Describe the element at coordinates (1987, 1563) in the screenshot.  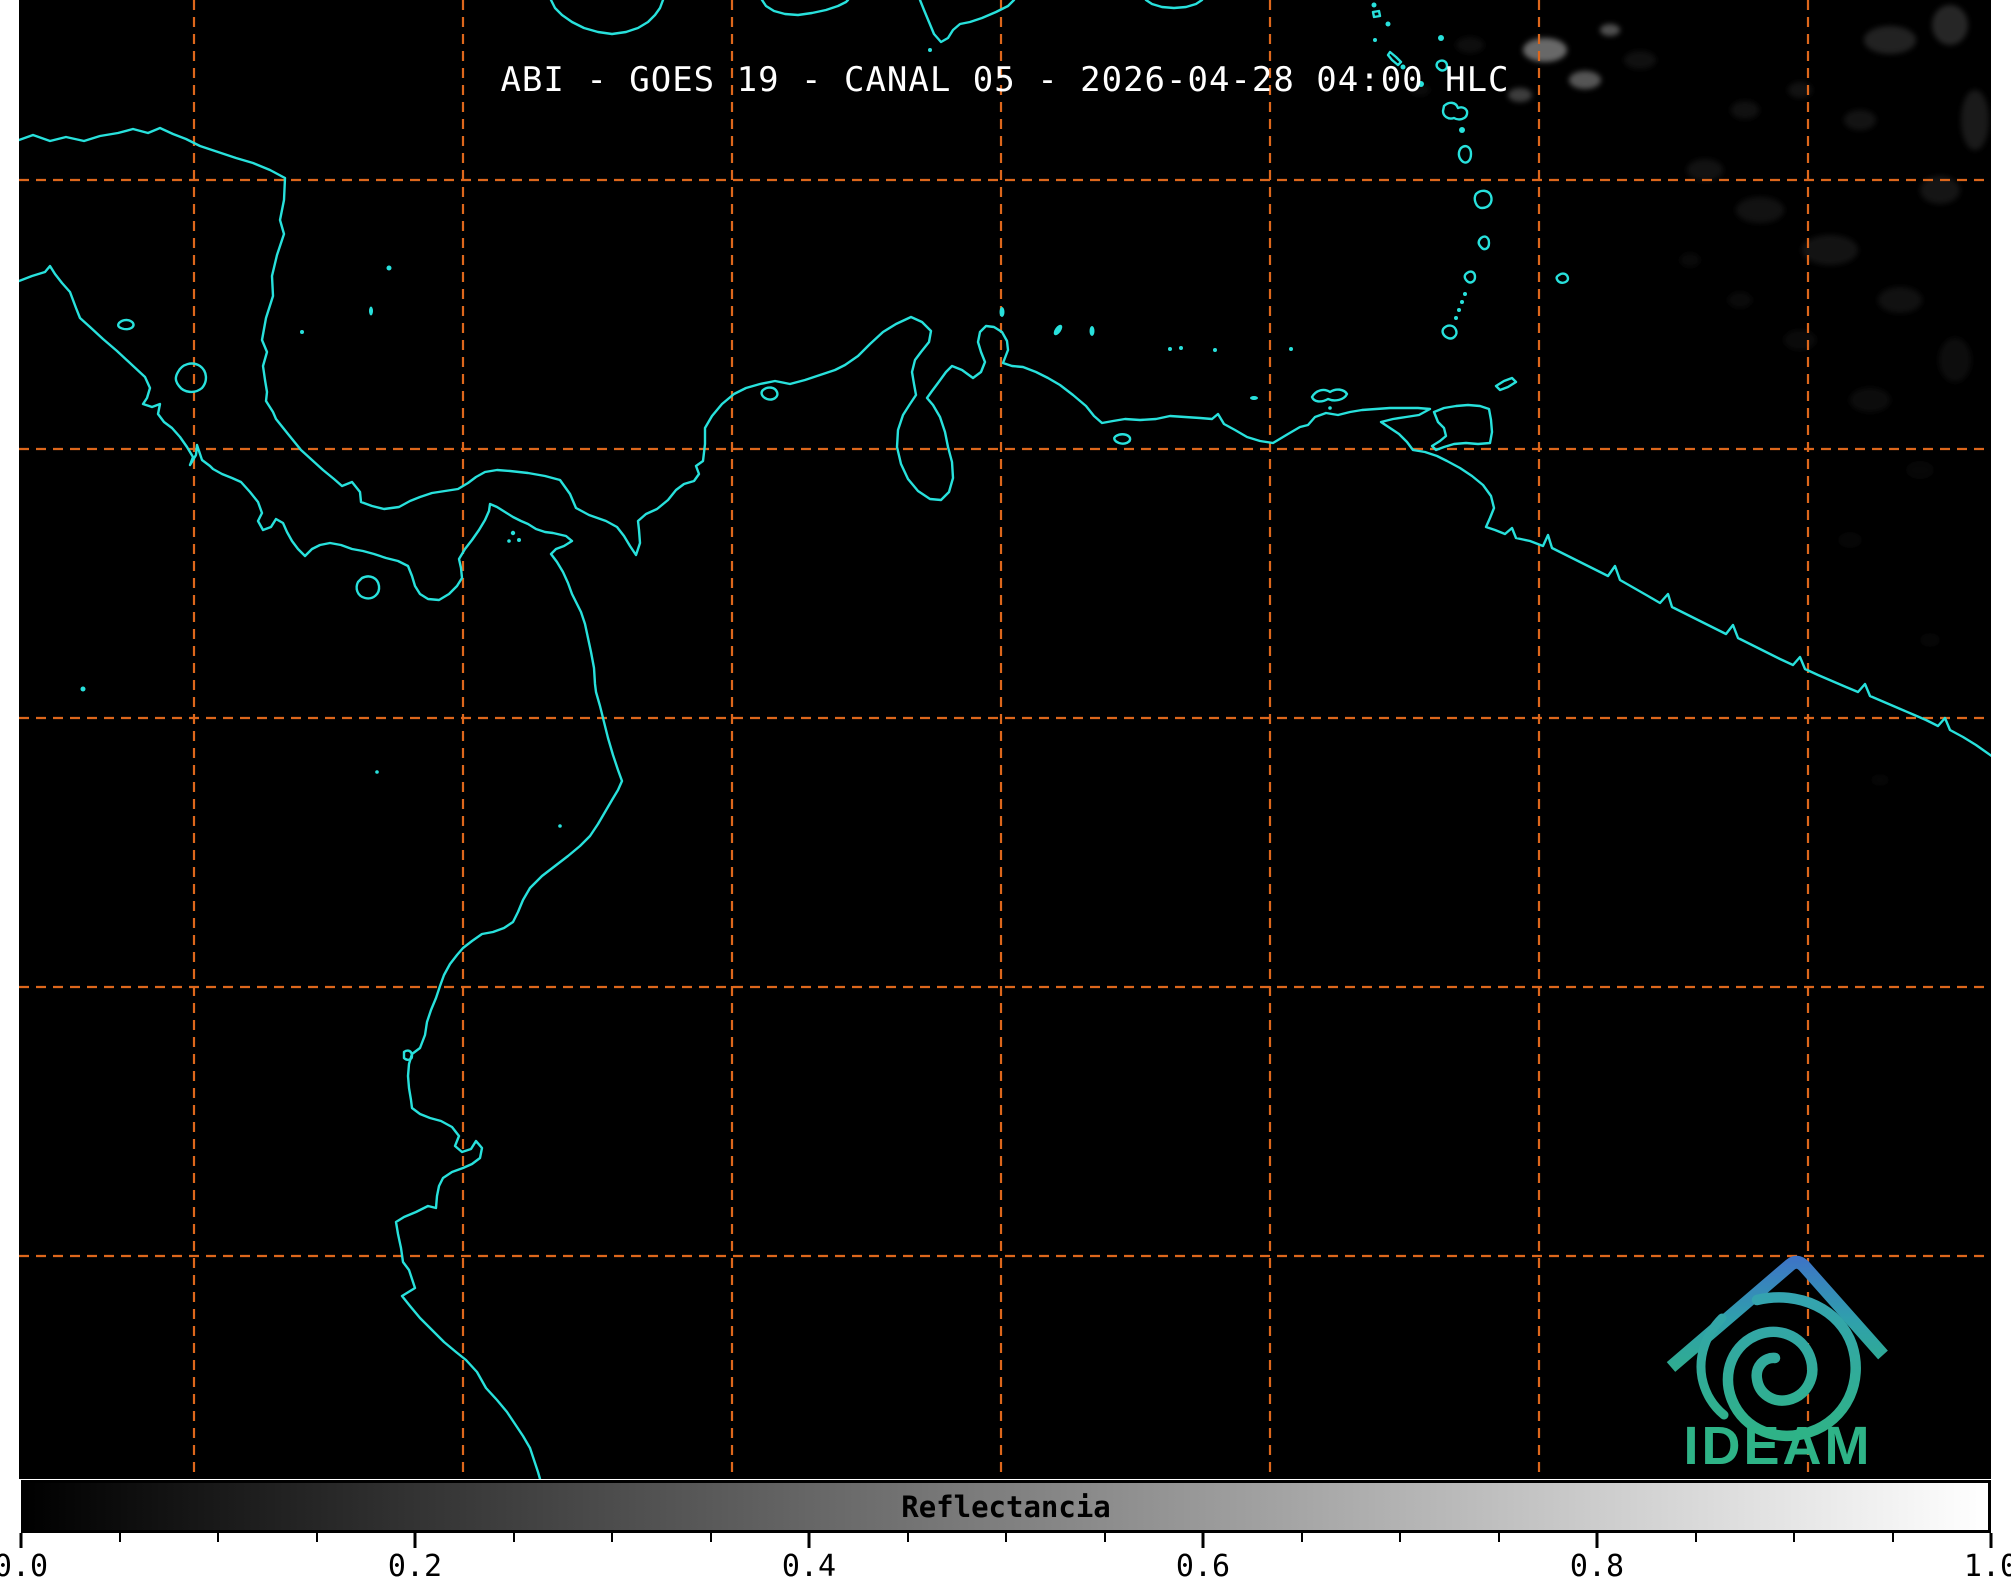
I see `colorbar-tick-label: 1.0` at that location.